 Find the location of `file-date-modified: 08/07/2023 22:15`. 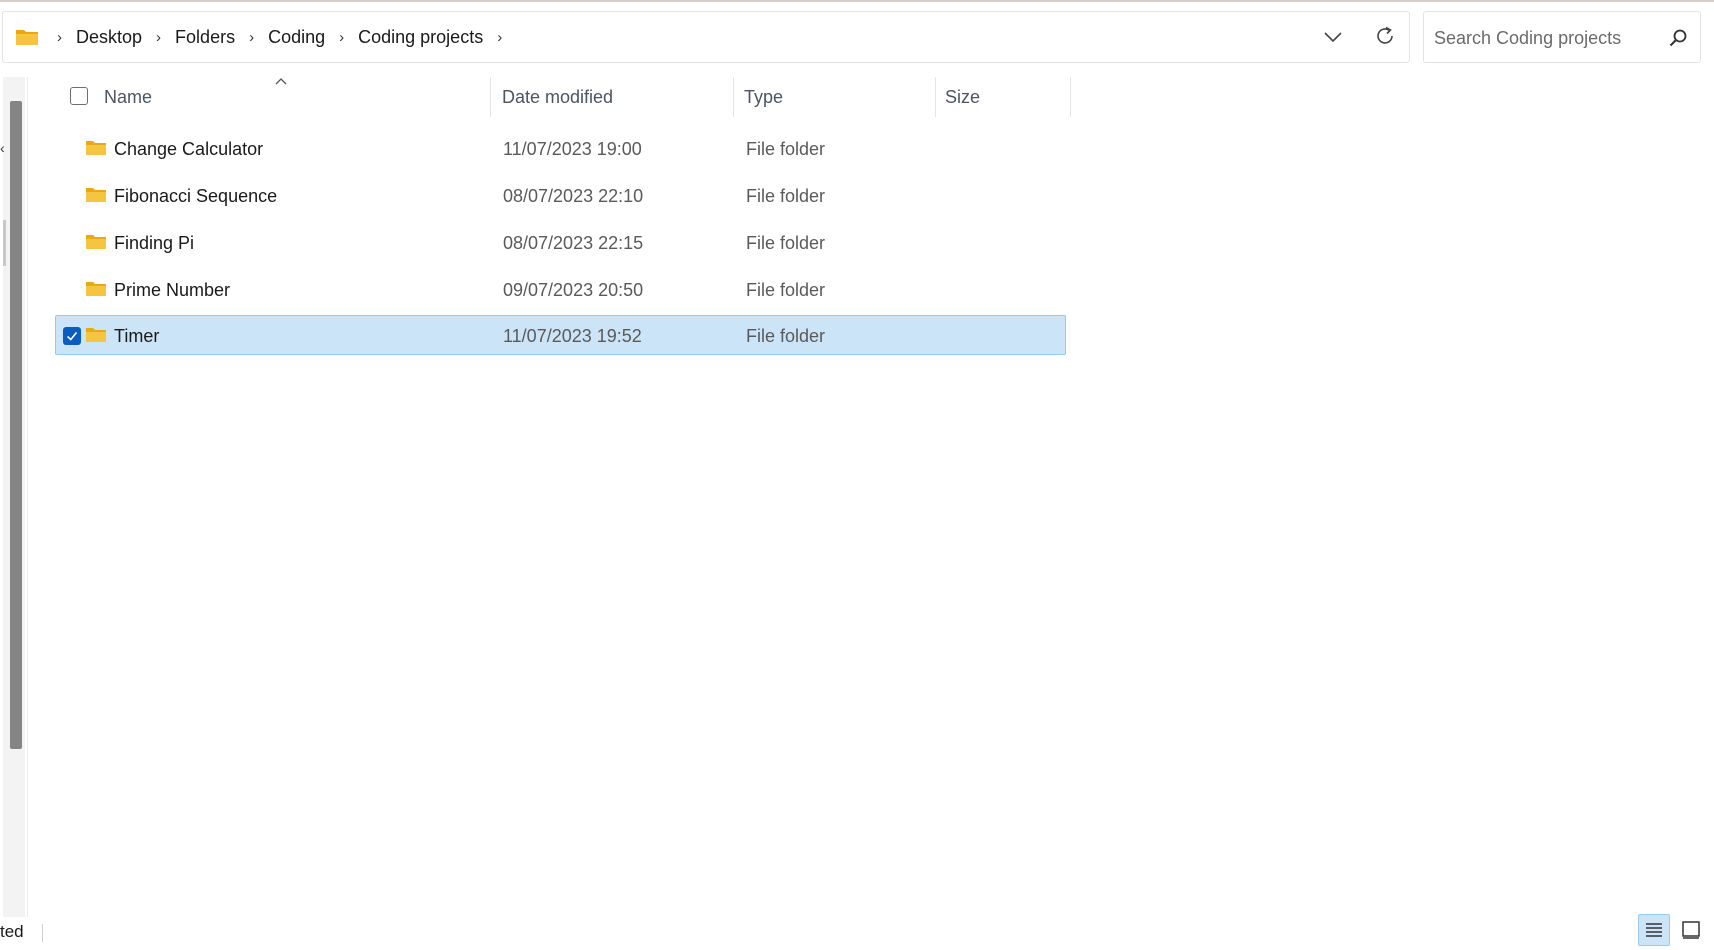

file-date-modified: 08/07/2023 22:15 is located at coordinates (573, 243).